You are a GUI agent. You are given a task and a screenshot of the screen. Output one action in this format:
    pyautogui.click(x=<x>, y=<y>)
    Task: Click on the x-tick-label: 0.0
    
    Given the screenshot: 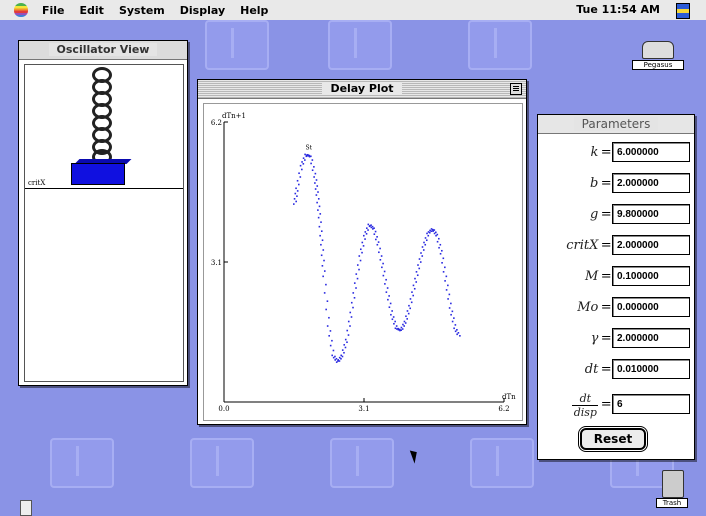 What is the action you would take?
    pyautogui.click(x=223, y=409)
    